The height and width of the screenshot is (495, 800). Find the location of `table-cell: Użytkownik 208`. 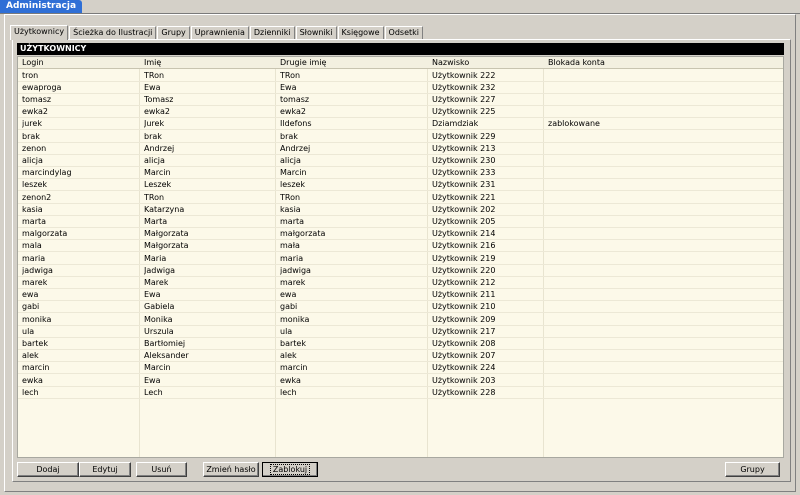

table-cell: Użytkownik 208 is located at coordinates (464, 343).